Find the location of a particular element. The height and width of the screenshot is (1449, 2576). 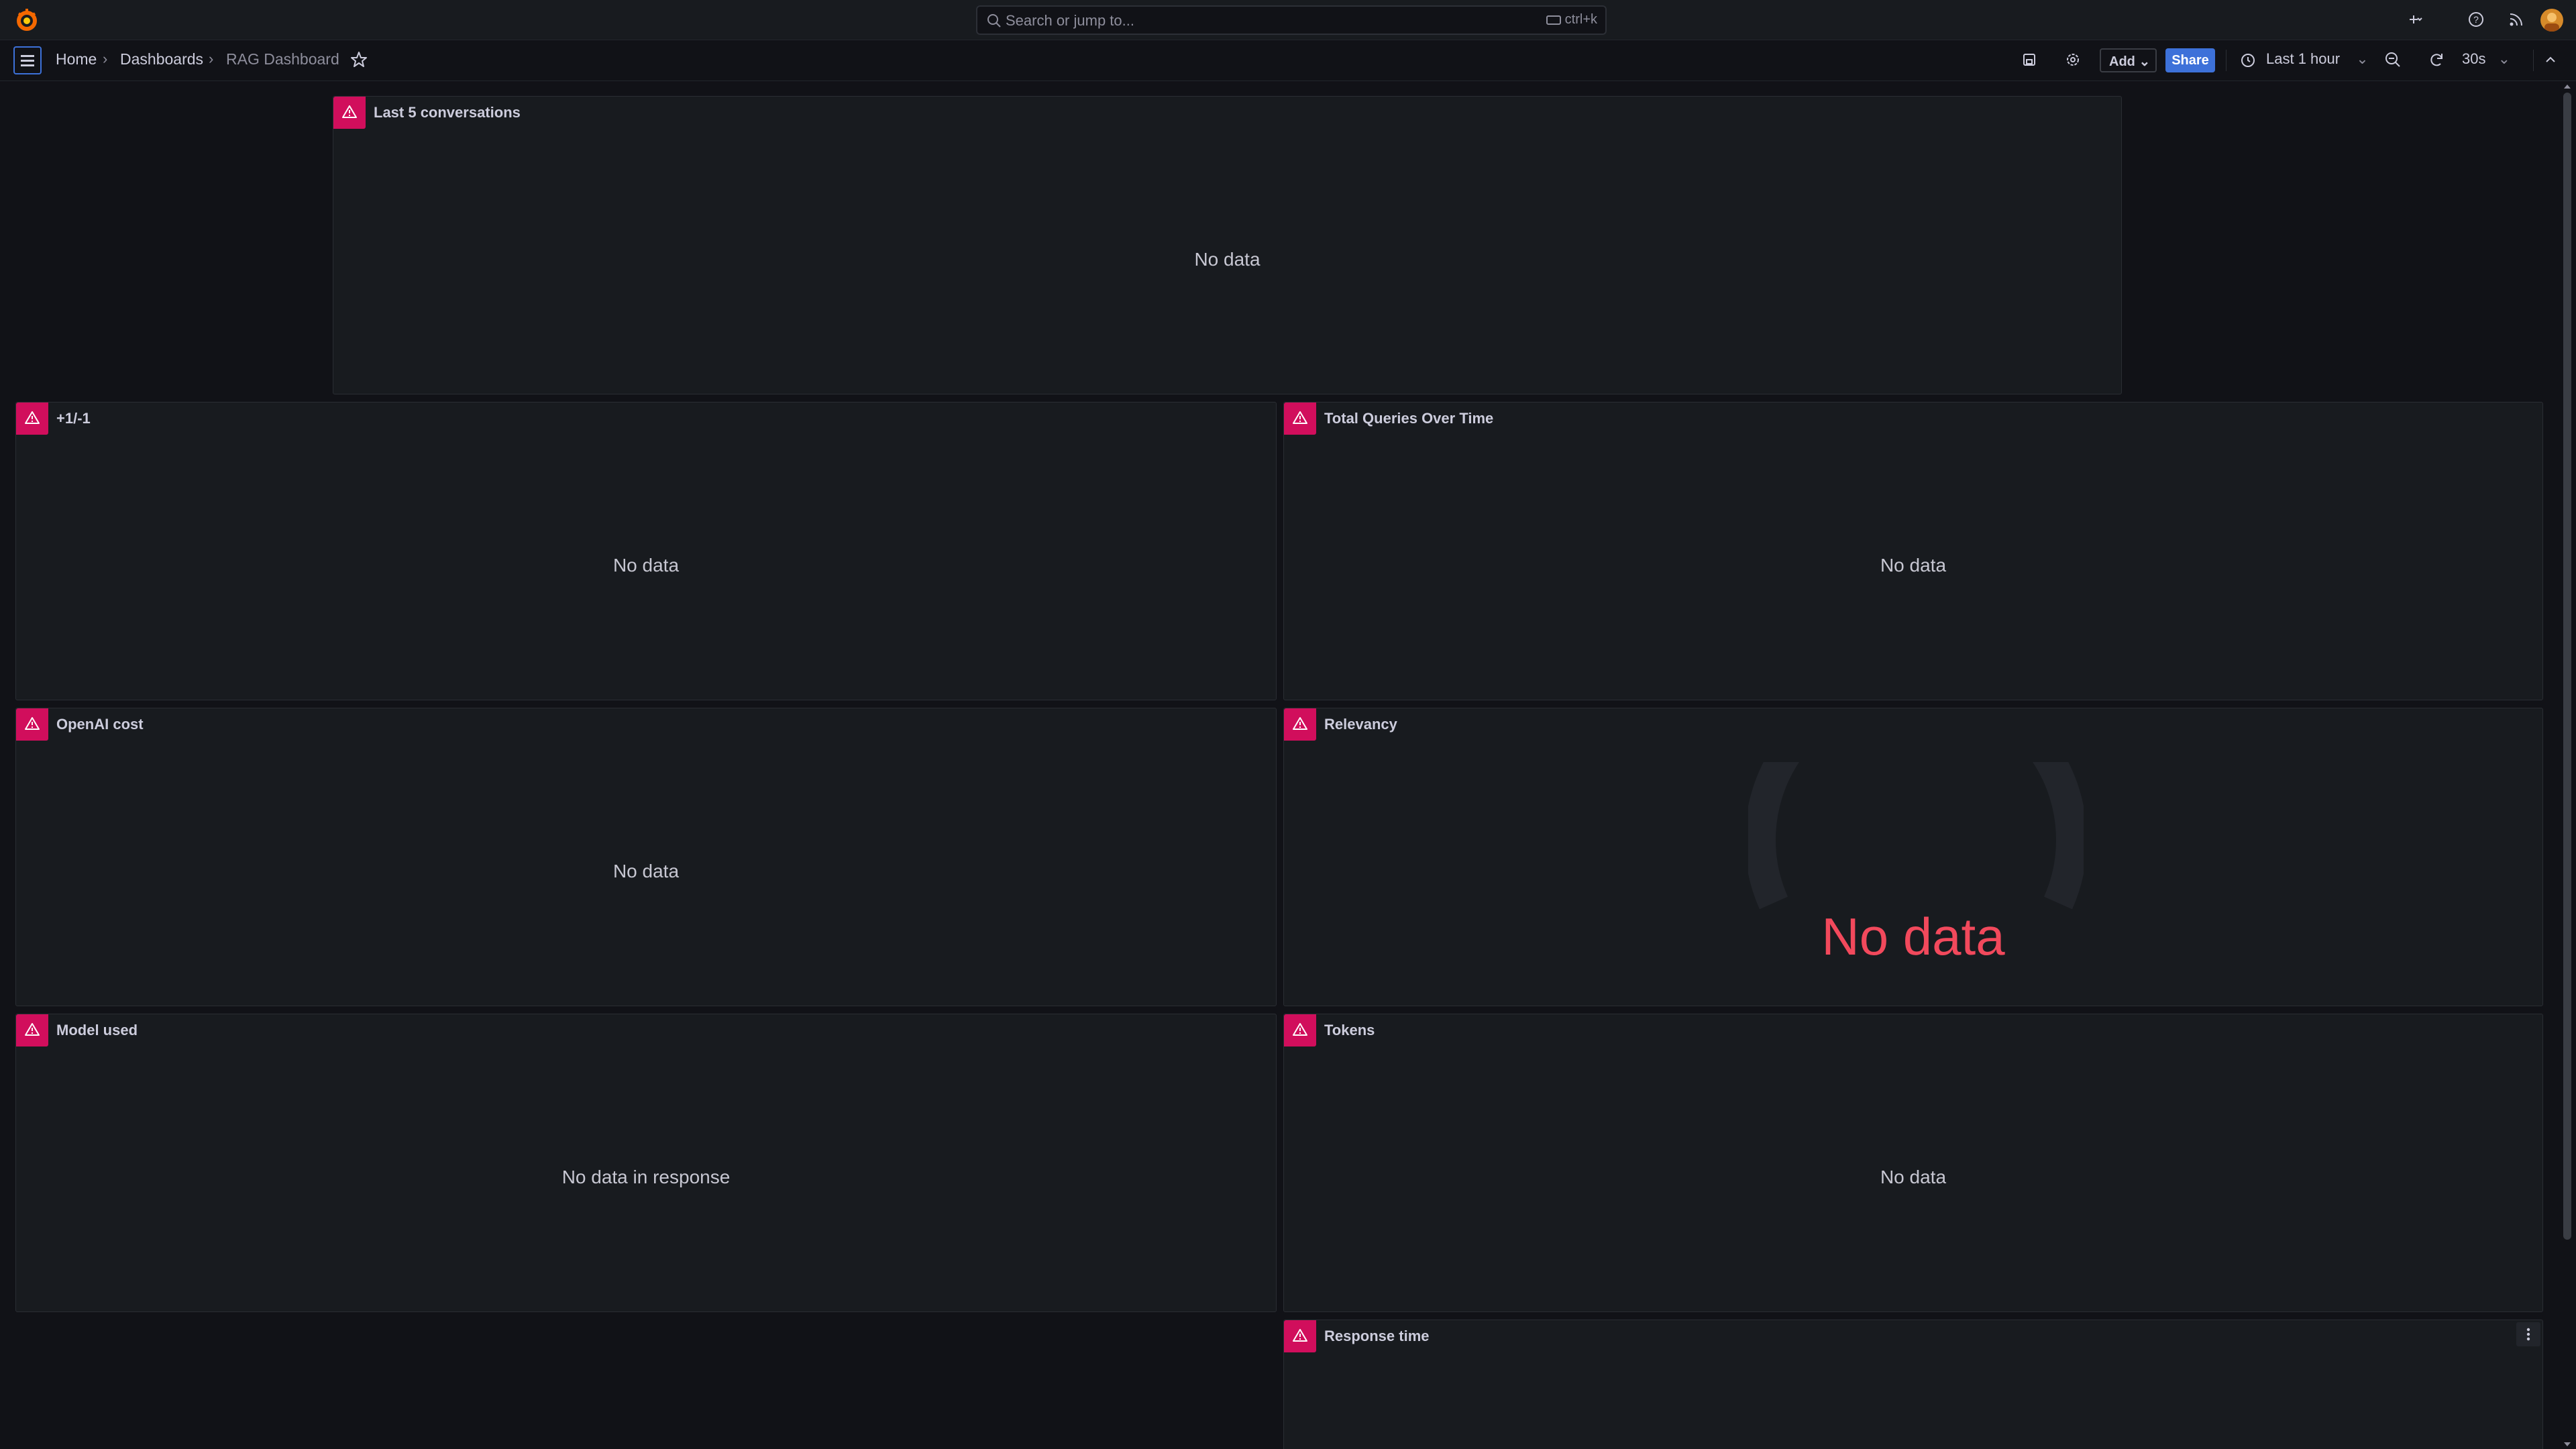

avatar-icon is located at coordinates (2551, 22).